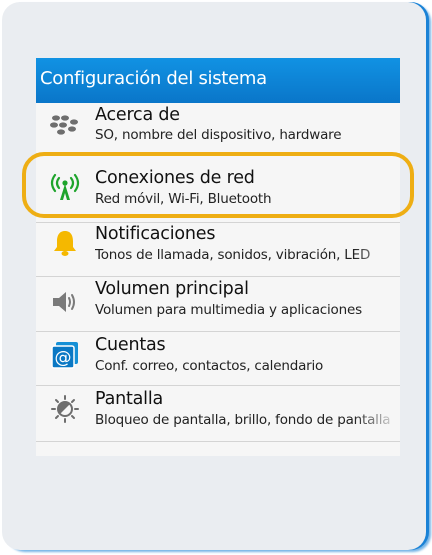 This screenshot has height=555, width=432. Describe the element at coordinates (130, 345) in the screenshot. I see `settings-item-label: Cuentas` at that location.